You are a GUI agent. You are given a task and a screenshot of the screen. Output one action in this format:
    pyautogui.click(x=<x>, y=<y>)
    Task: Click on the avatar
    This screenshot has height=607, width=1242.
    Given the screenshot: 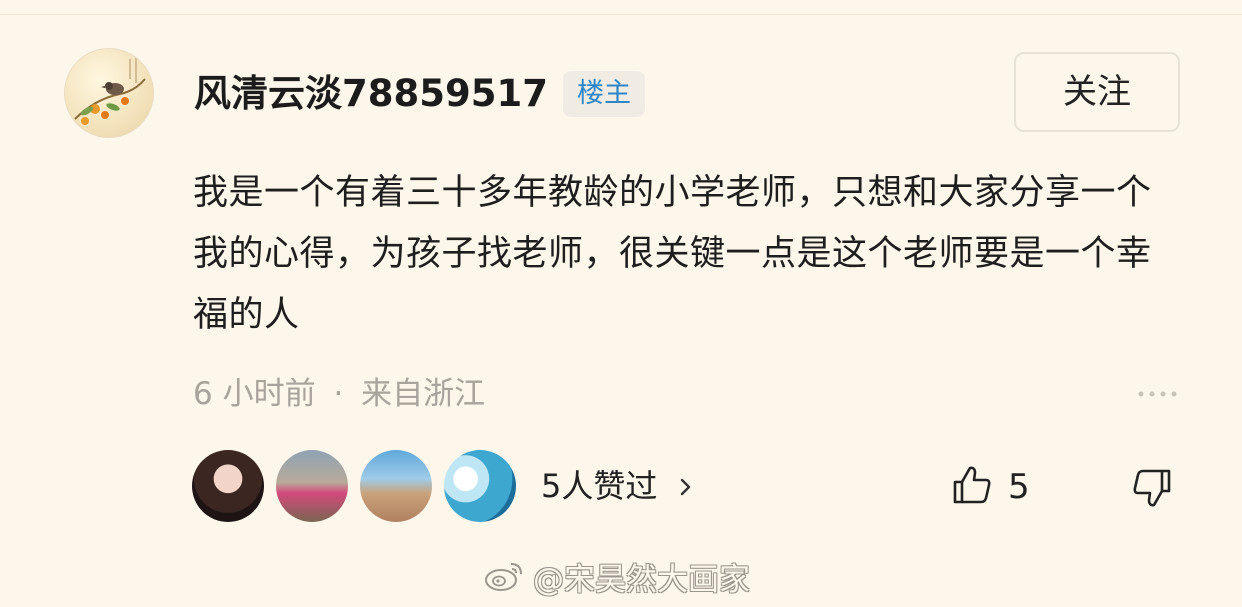 What is the action you would take?
    pyautogui.click(x=109, y=93)
    